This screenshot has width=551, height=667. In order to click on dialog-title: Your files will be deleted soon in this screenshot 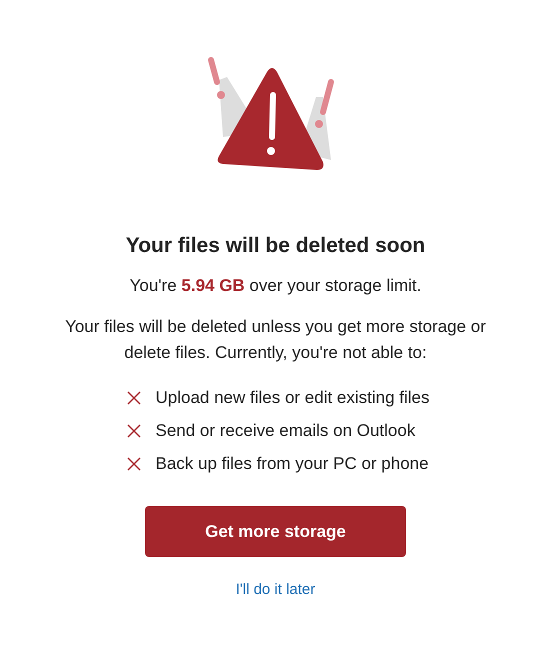, I will do `click(276, 246)`.